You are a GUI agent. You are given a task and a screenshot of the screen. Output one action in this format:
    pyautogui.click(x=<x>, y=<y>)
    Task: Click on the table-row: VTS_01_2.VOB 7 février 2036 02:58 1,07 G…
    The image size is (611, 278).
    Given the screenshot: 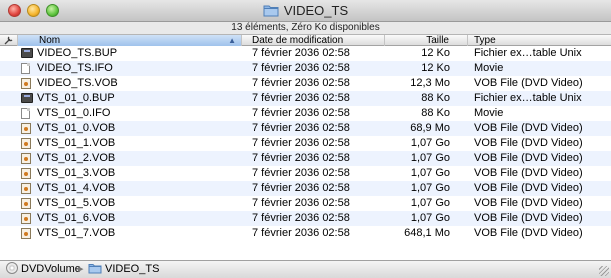 What is the action you would take?
    pyautogui.click(x=305, y=158)
    